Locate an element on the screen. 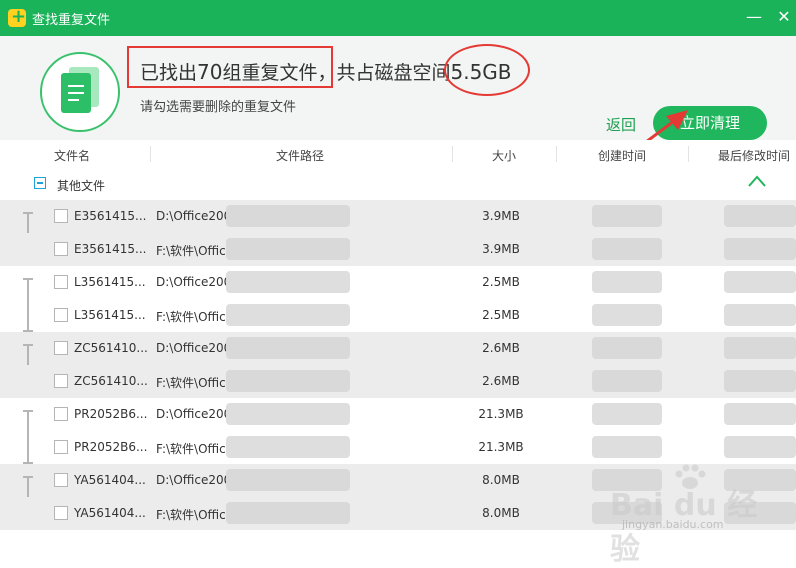 Image resolution: width=796 pixels, height=568 pixels. table-header: 文件名 文件路径 大小 创建时间 最后修改时间 is located at coordinates (398, 154).